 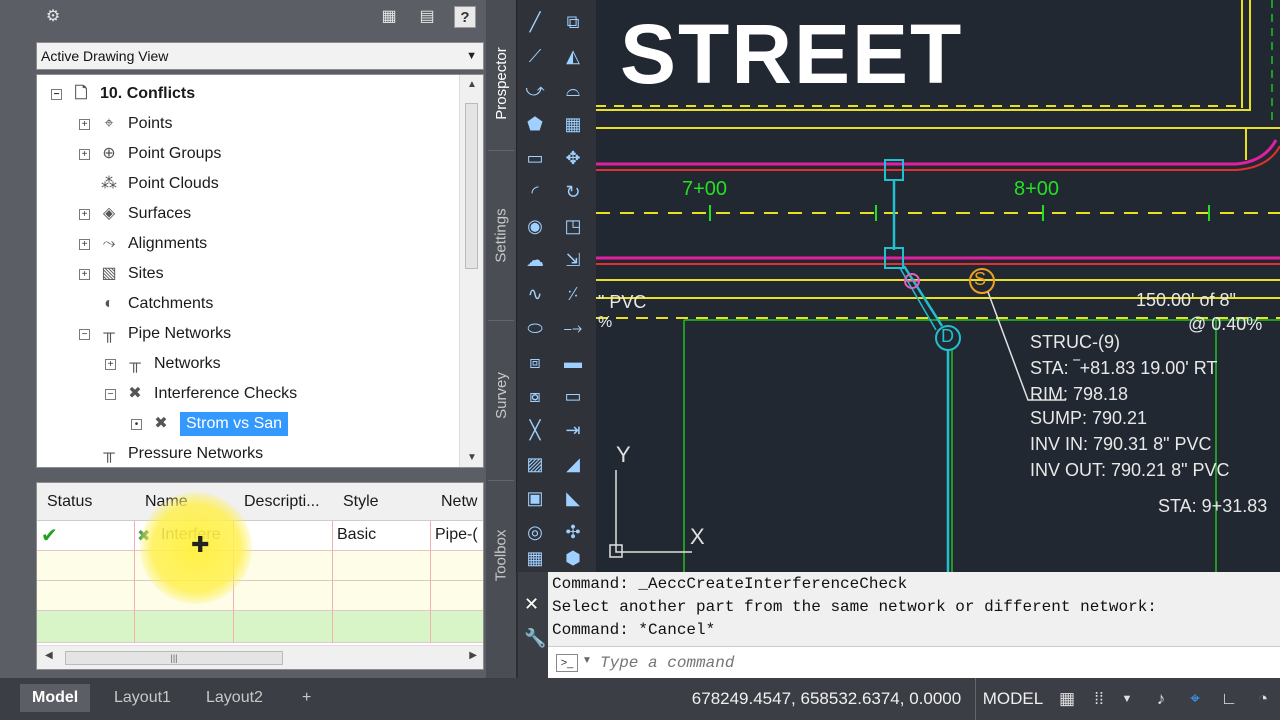 I want to click on settings-icon: ⚙, so click(x=53, y=17).